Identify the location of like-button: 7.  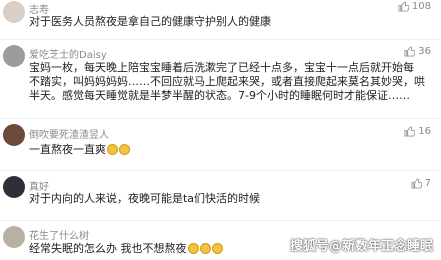
(421, 183).